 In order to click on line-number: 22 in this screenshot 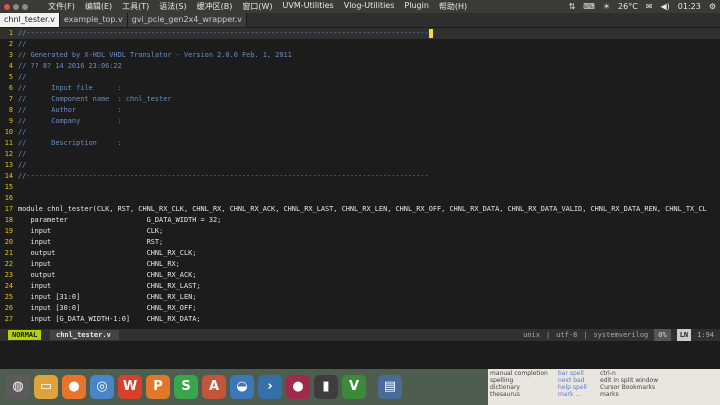, I will do `click(8, 264)`.